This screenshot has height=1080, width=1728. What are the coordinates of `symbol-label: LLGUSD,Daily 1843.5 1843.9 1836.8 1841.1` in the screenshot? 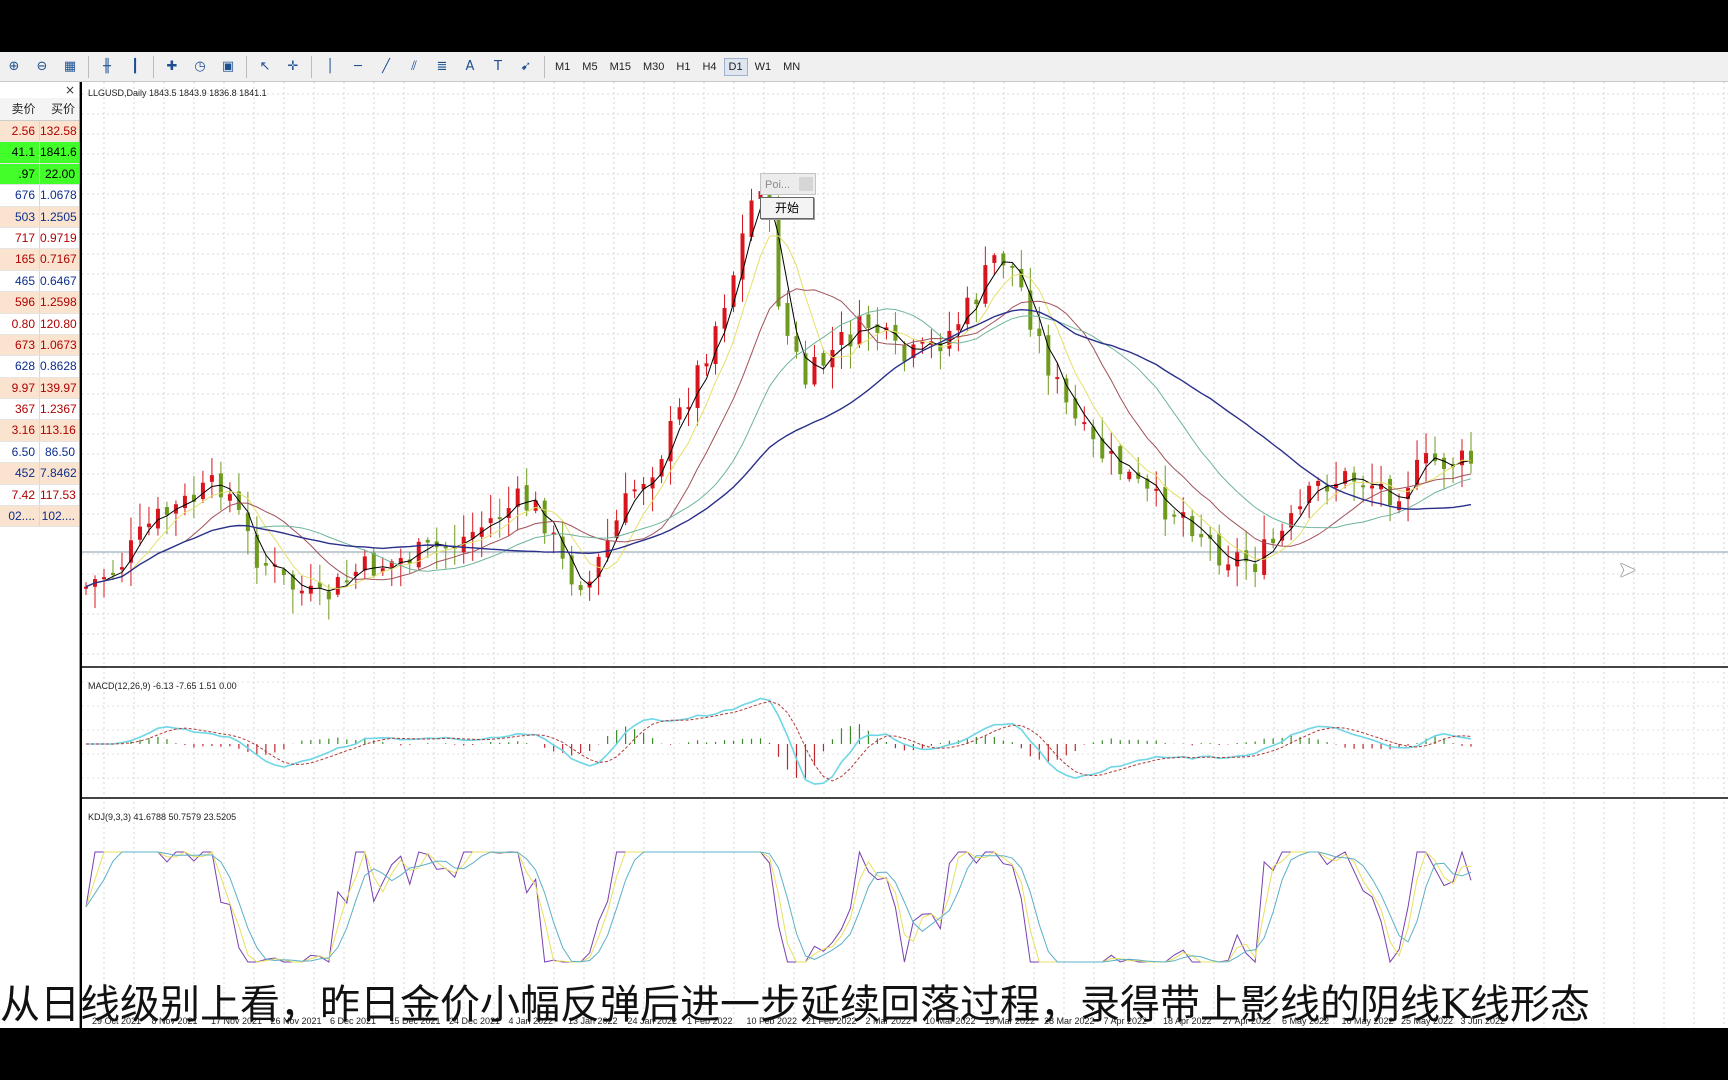 It's located at (177, 93).